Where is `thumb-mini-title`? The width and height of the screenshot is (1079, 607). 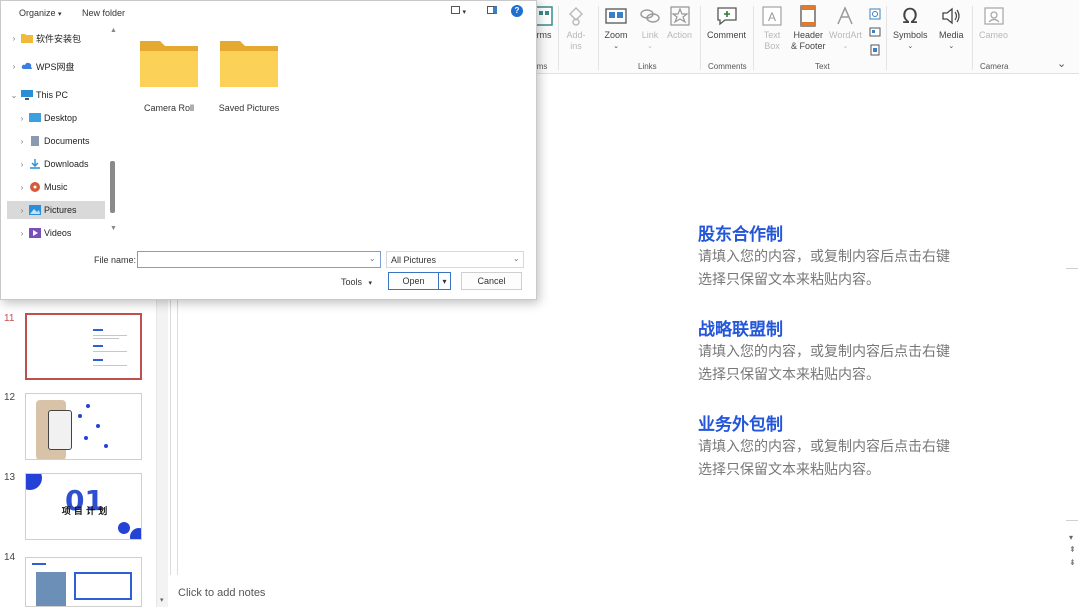
thumb-mini-title is located at coordinates (98, 330).